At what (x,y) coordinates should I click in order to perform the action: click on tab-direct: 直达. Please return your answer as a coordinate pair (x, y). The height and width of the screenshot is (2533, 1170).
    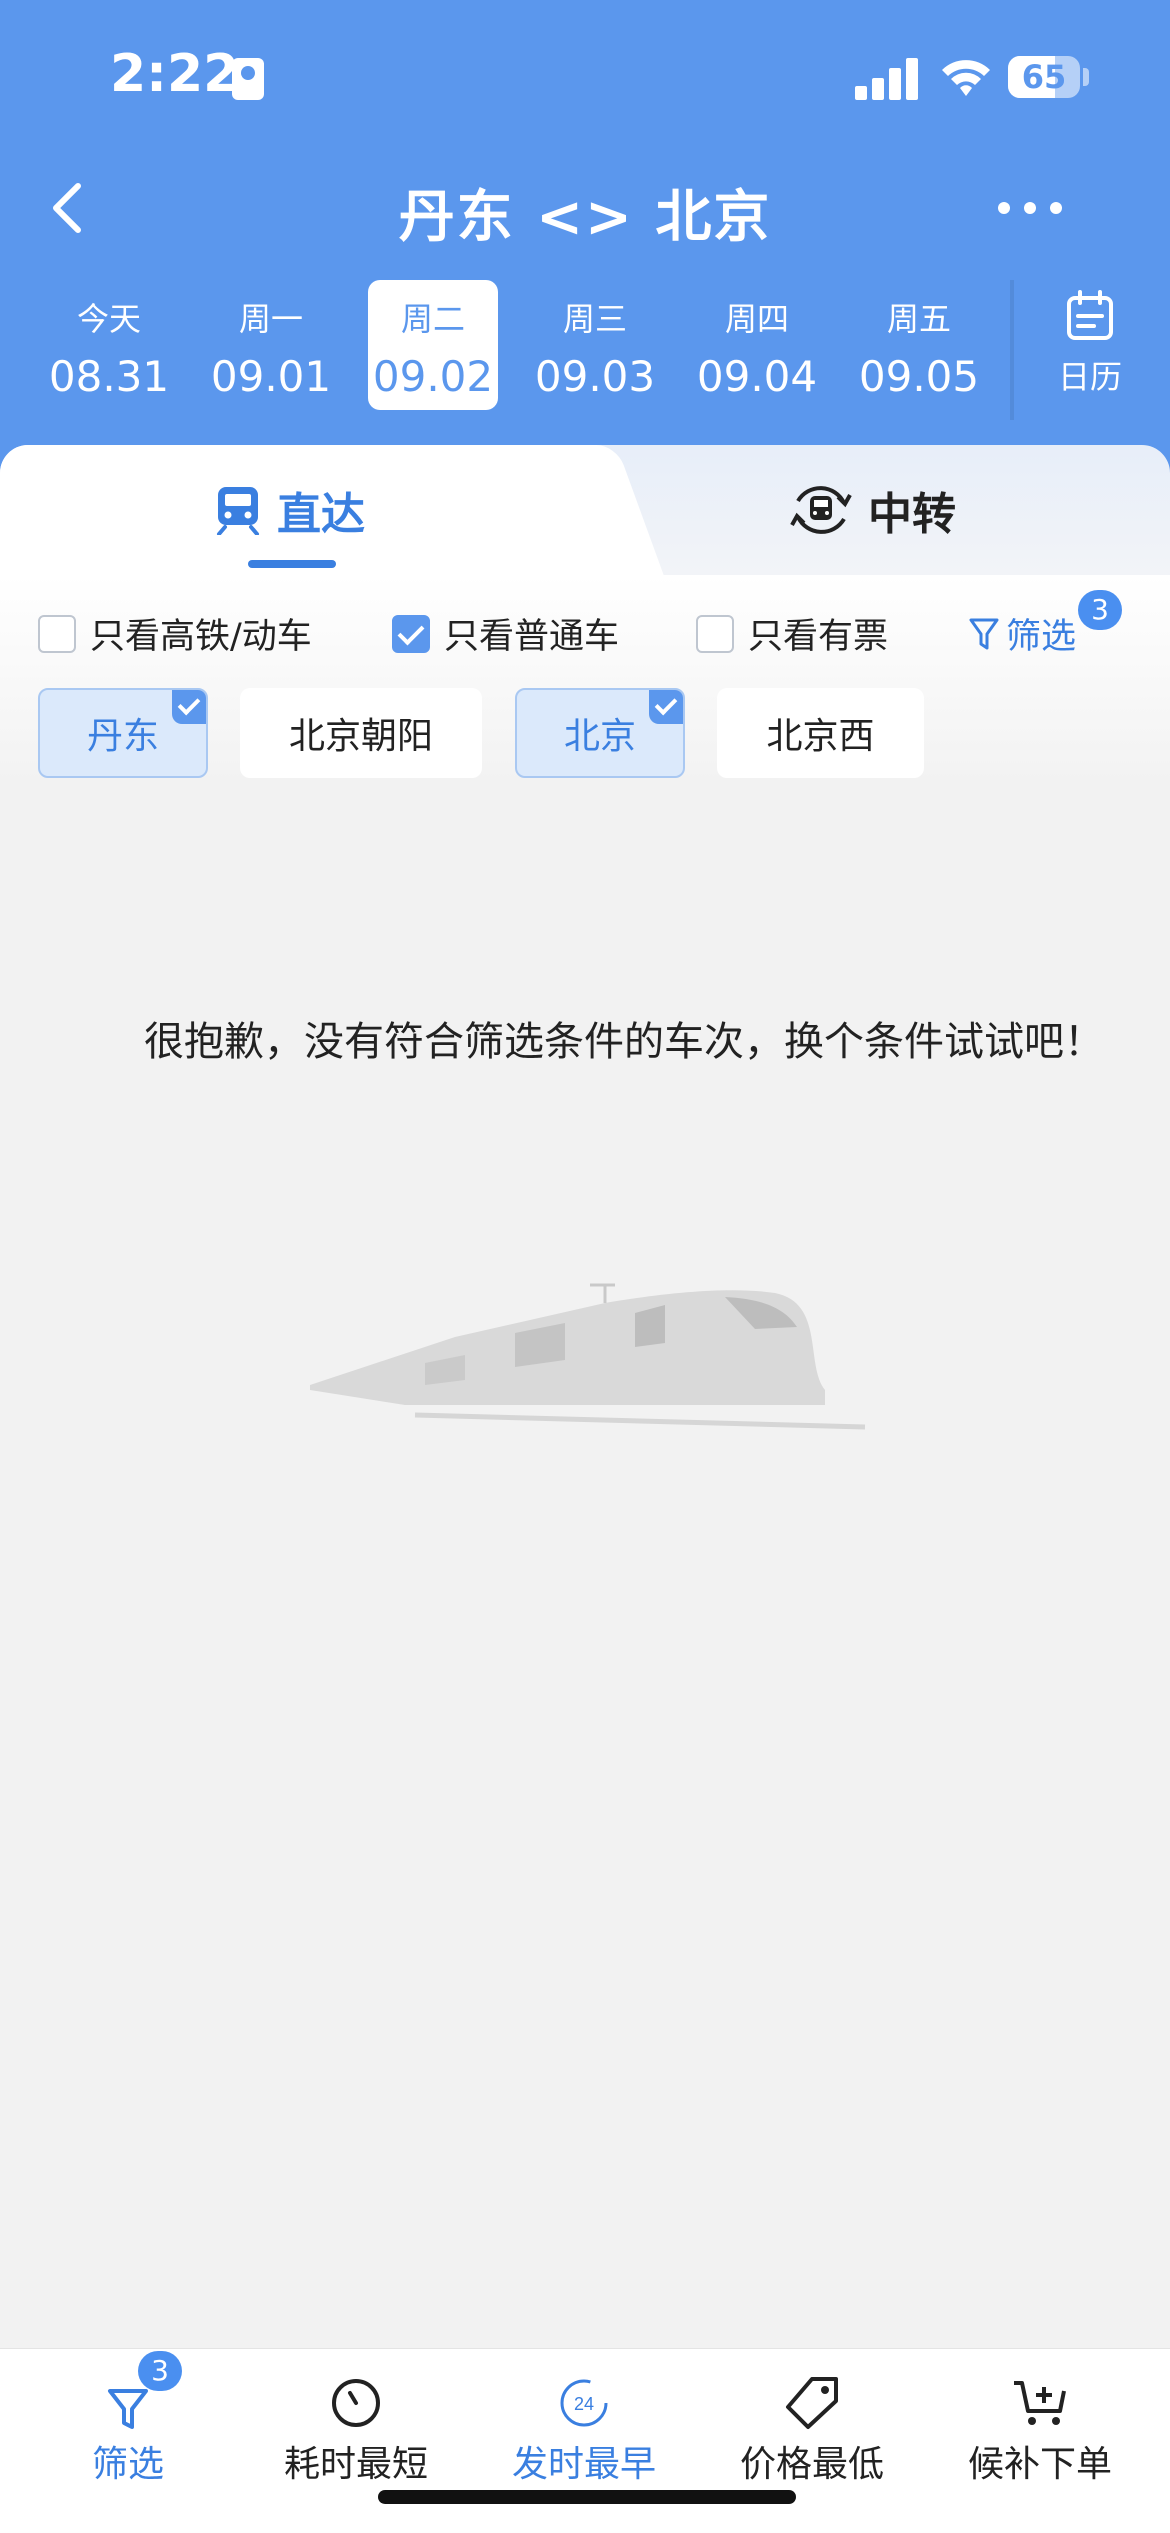
    Looking at the image, I should click on (290, 510).